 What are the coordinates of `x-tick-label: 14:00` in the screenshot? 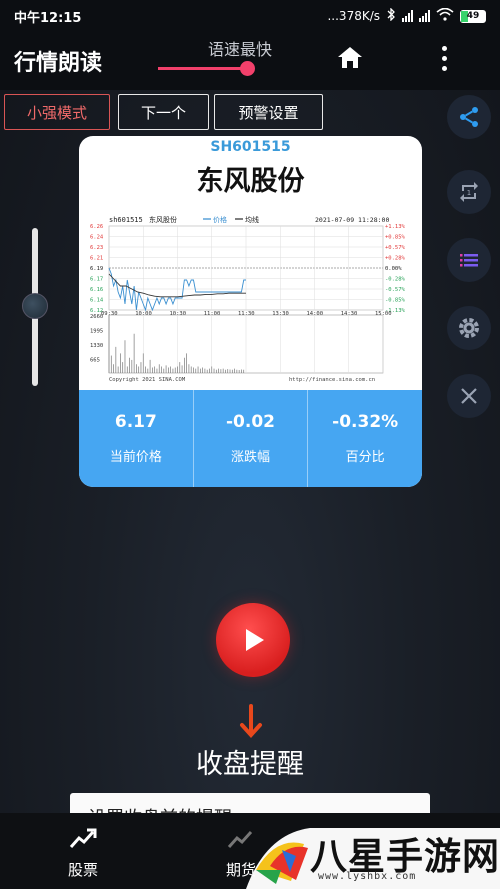 It's located at (315, 314).